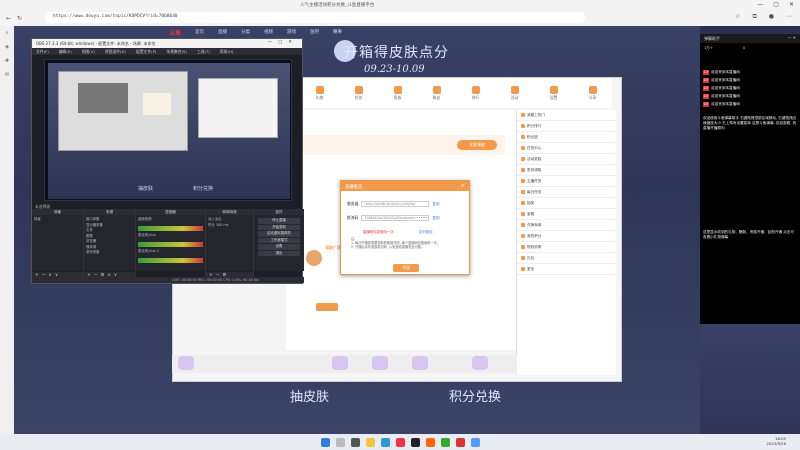 Image resolution: width=800 pixels, height=450 pixels. Describe the element at coordinates (566, 170) in the screenshot. I see `list-item: 签到领取` at that location.